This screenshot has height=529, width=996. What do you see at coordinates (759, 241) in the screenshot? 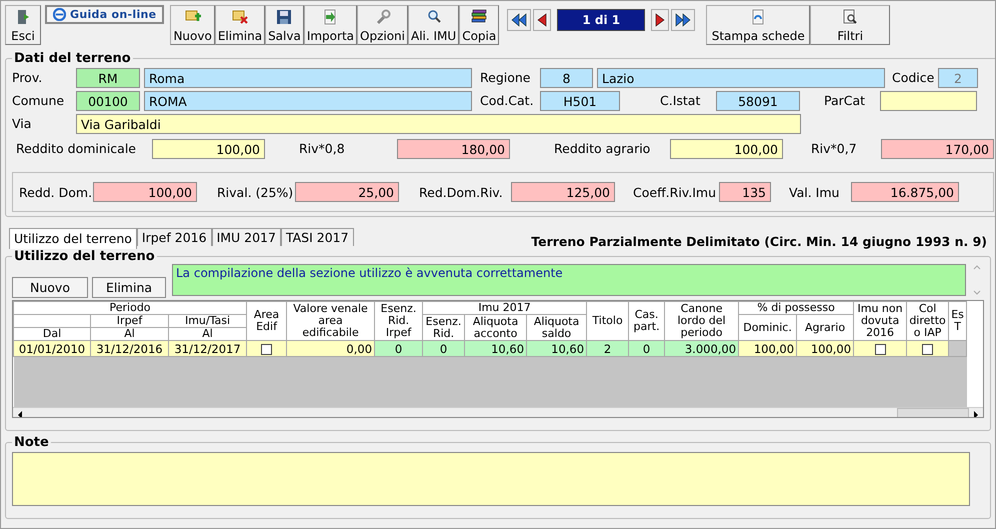
I see `tab-caption: Terreno Parzialmente Delimitato (Circ. Min. 14 giugno 1993 n. 9)` at bounding box center [759, 241].